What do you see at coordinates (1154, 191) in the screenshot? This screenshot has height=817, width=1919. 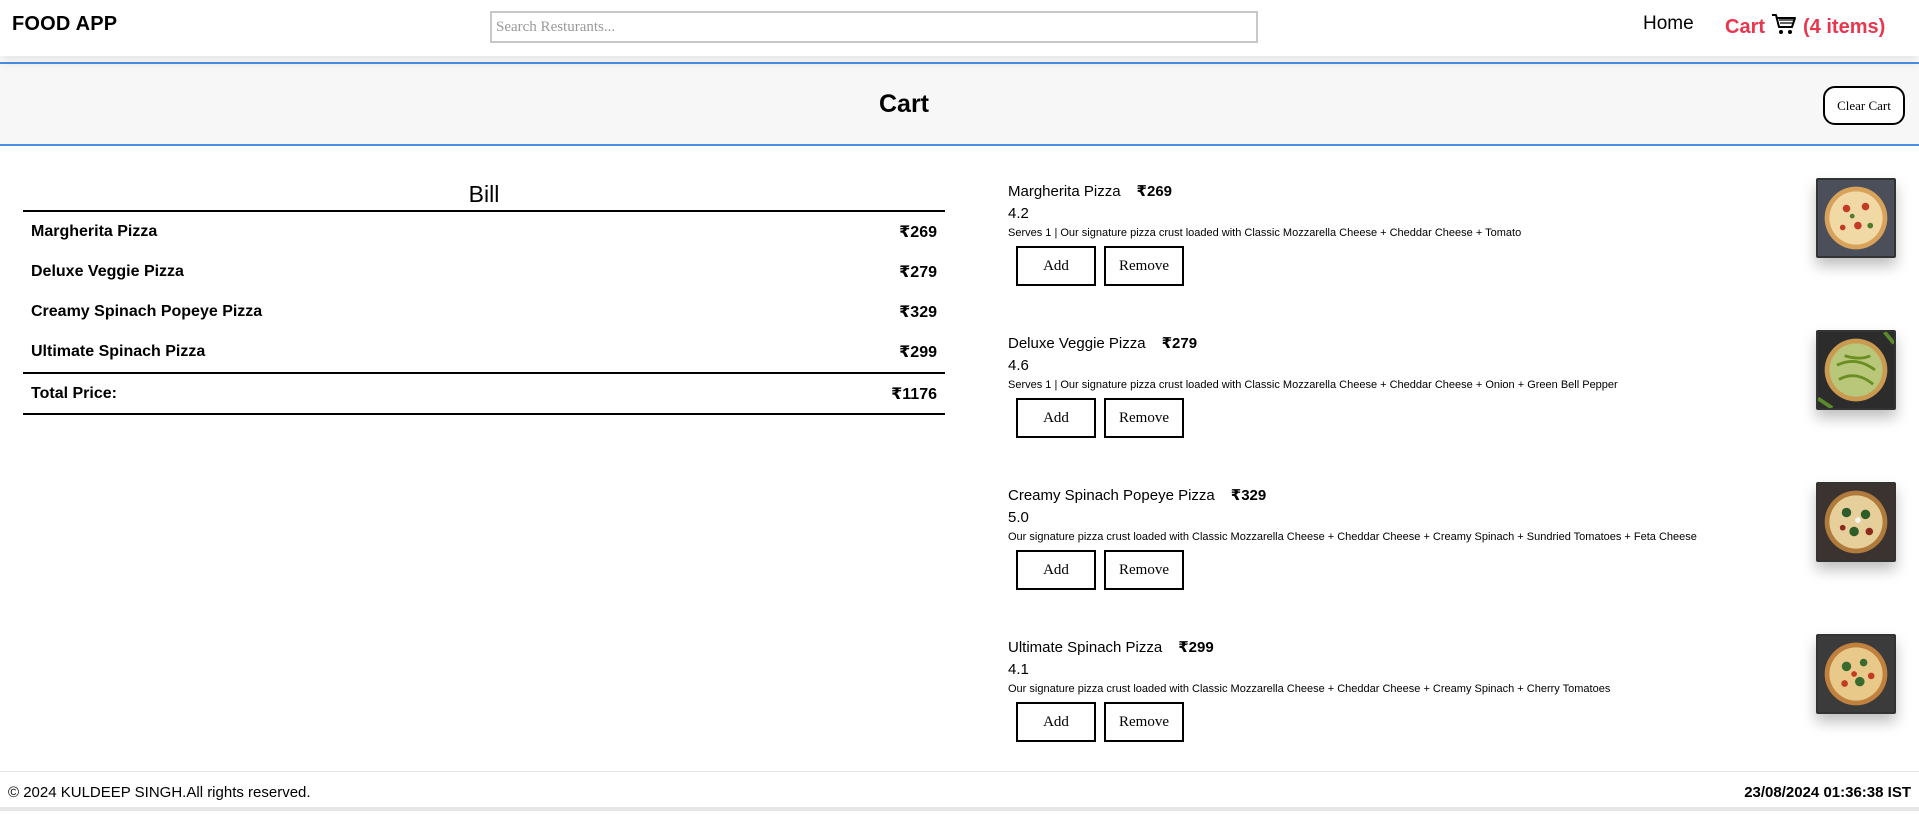 I see `item-price: ₹269` at bounding box center [1154, 191].